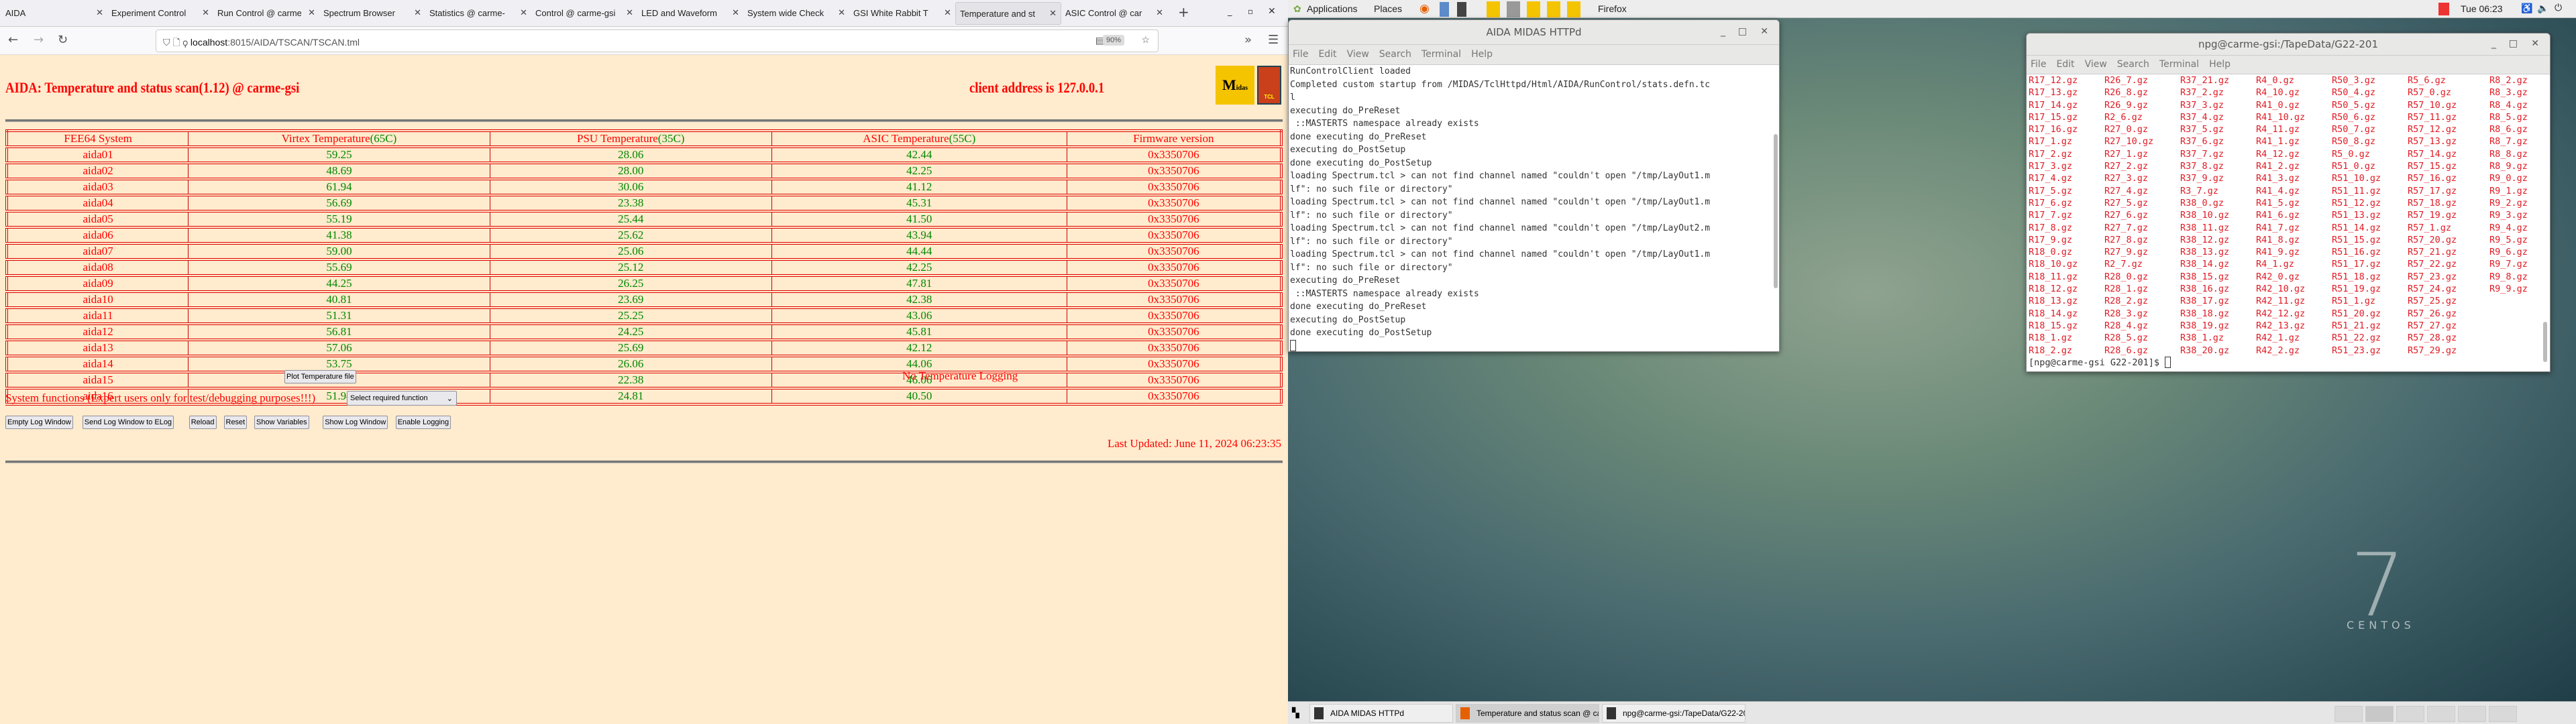  I want to click on empty-log-window-button: Empty Log Window, so click(39, 422).